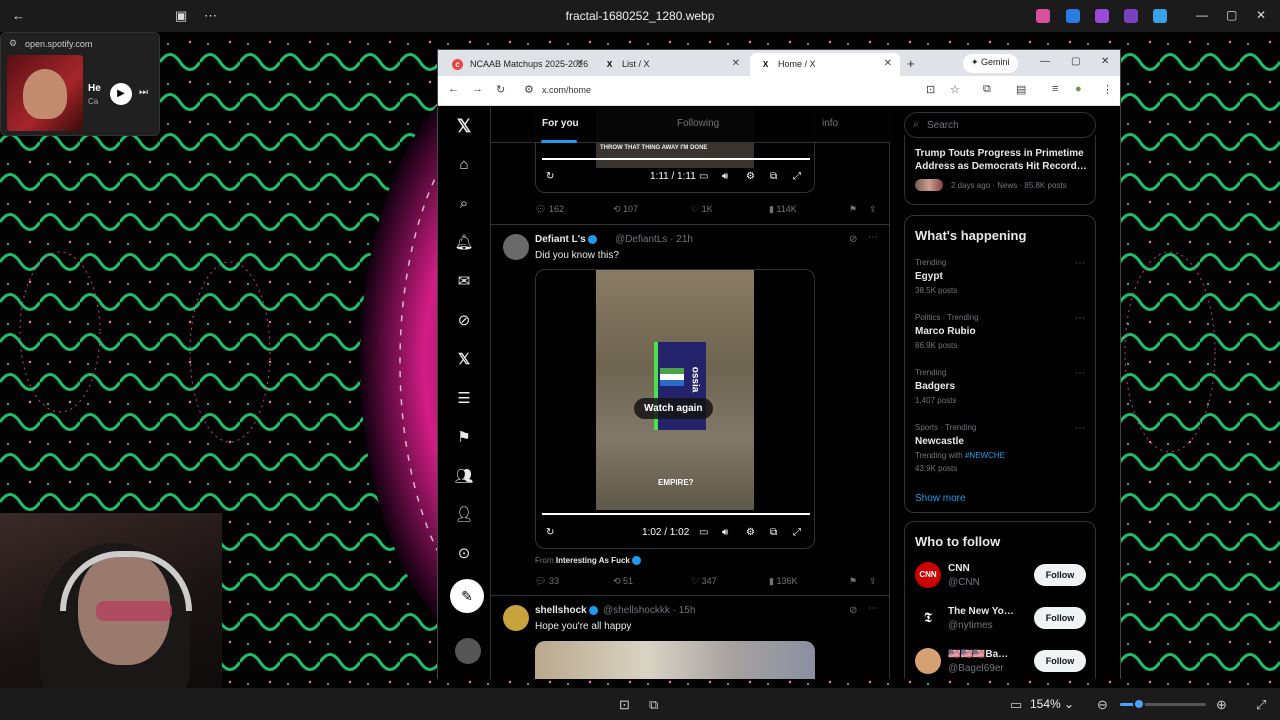  What do you see at coordinates (529, 89) in the screenshot?
I see `site-info-icon: ⚙` at bounding box center [529, 89].